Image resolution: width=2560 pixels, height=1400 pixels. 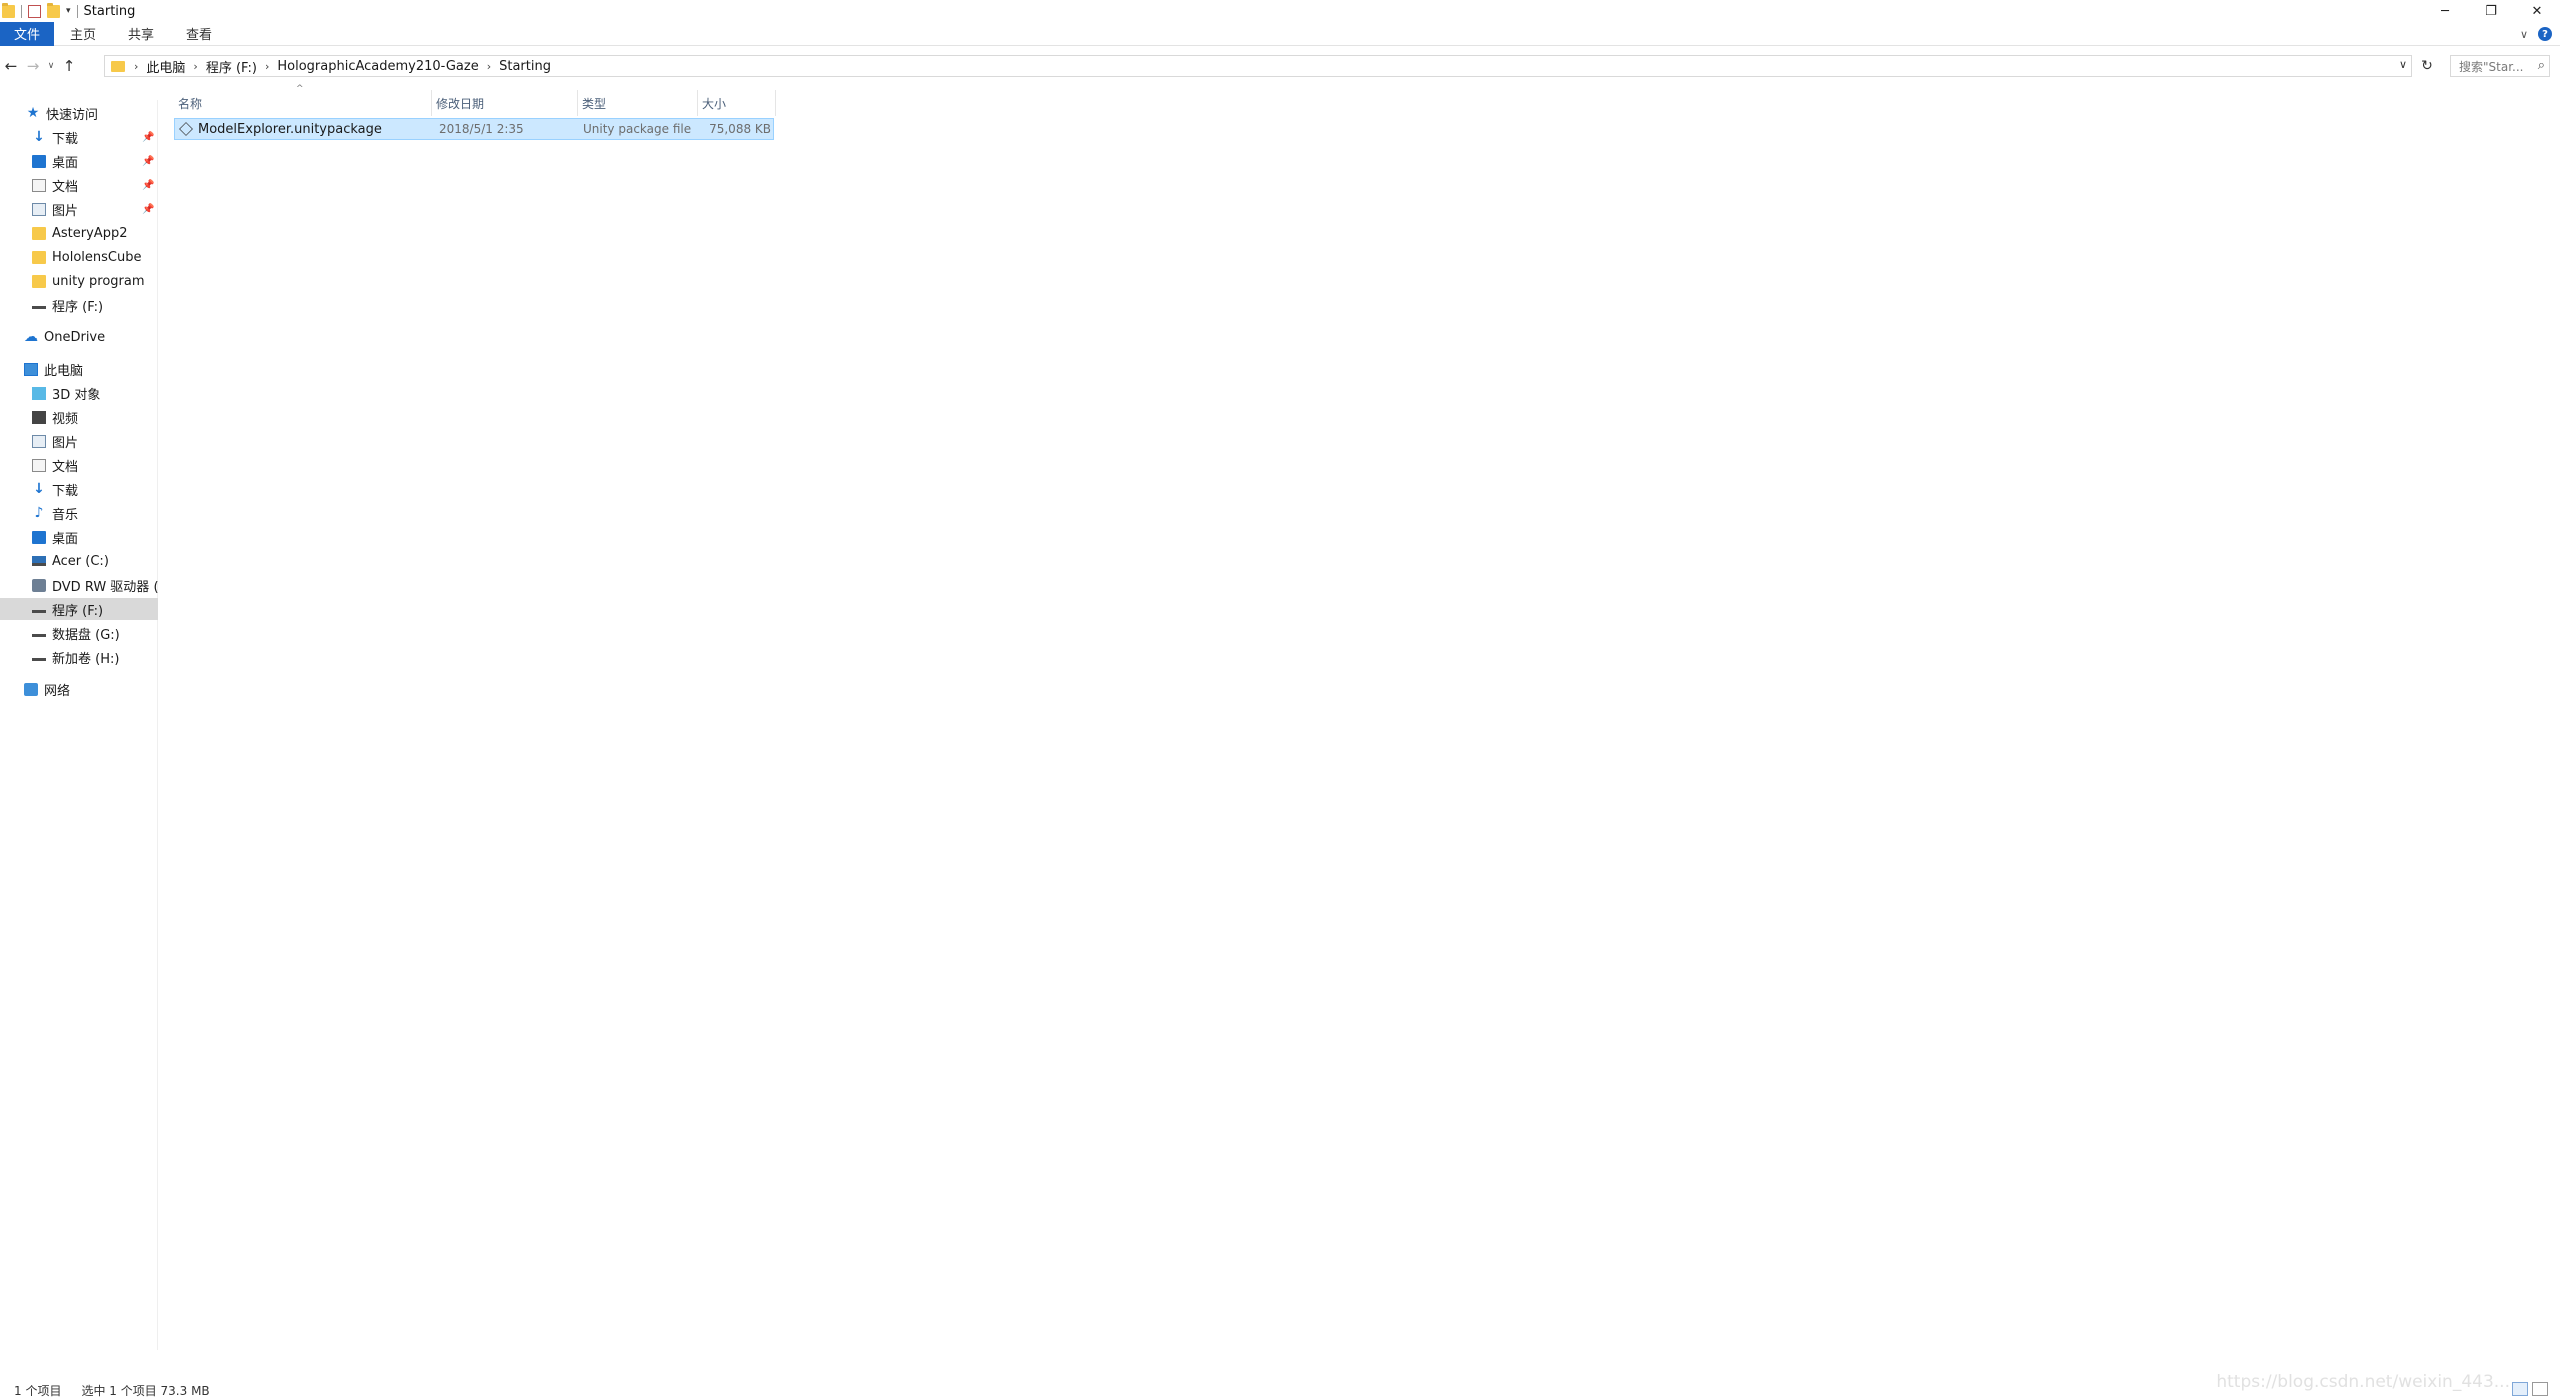 I want to click on nav-label: AsteryApp2, so click(x=90, y=233).